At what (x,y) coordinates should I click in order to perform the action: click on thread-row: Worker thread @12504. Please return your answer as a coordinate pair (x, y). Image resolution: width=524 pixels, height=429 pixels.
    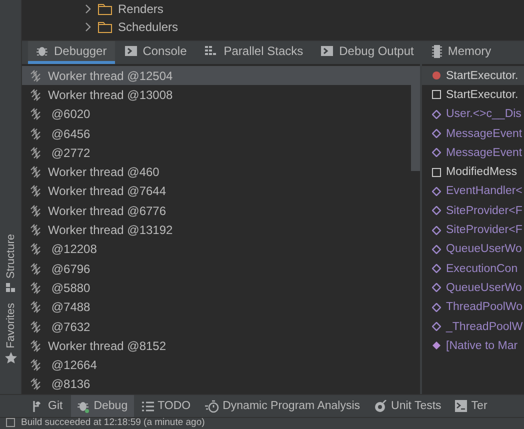
    Looking at the image, I should click on (216, 76).